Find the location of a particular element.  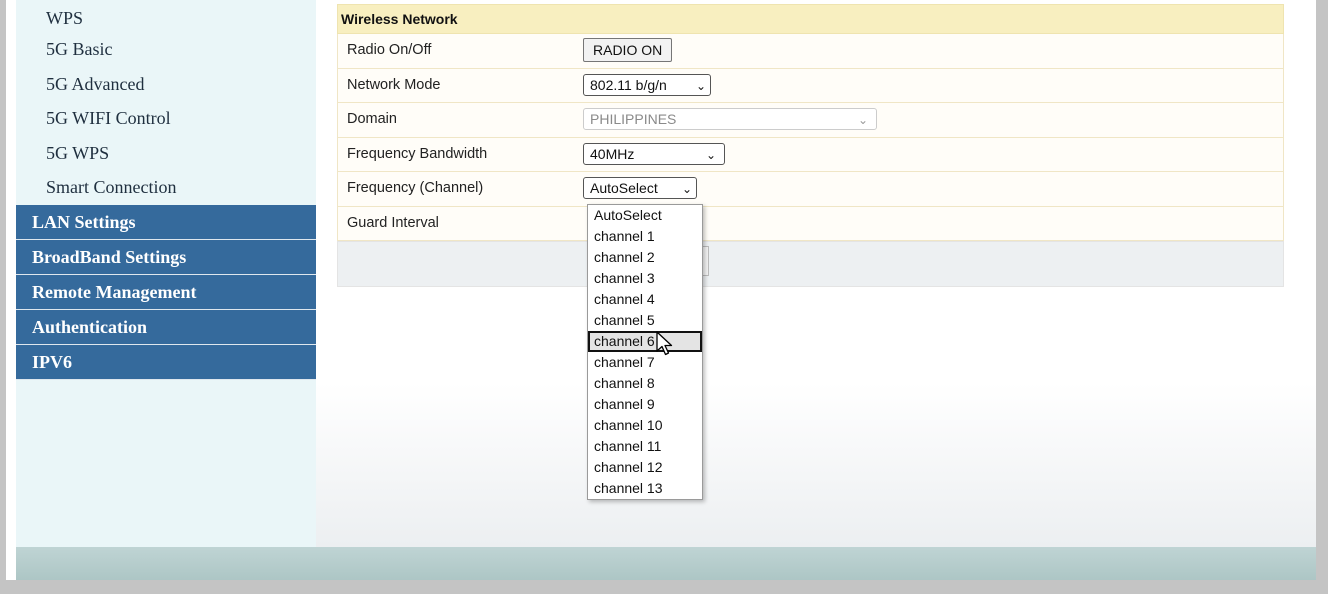

network-mode-select: 802.11 b/g/n ⌄ is located at coordinates (647, 84).